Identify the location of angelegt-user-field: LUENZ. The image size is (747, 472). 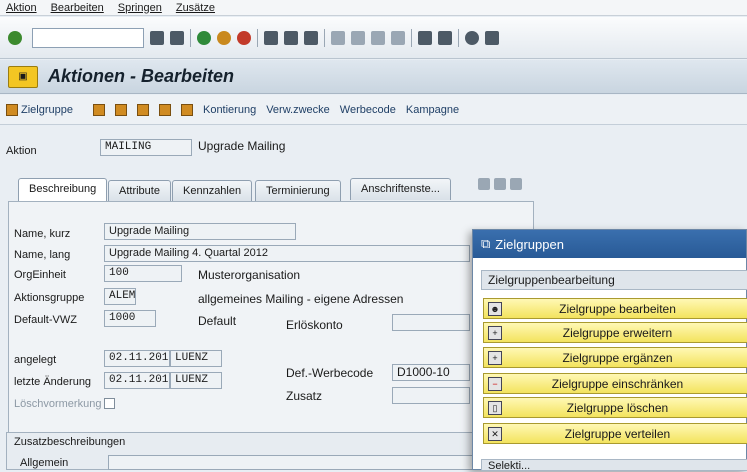
(196, 358).